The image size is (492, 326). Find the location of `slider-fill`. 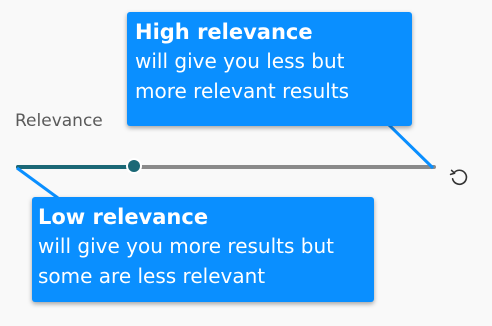

slider-fill is located at coordinates (75, 167).